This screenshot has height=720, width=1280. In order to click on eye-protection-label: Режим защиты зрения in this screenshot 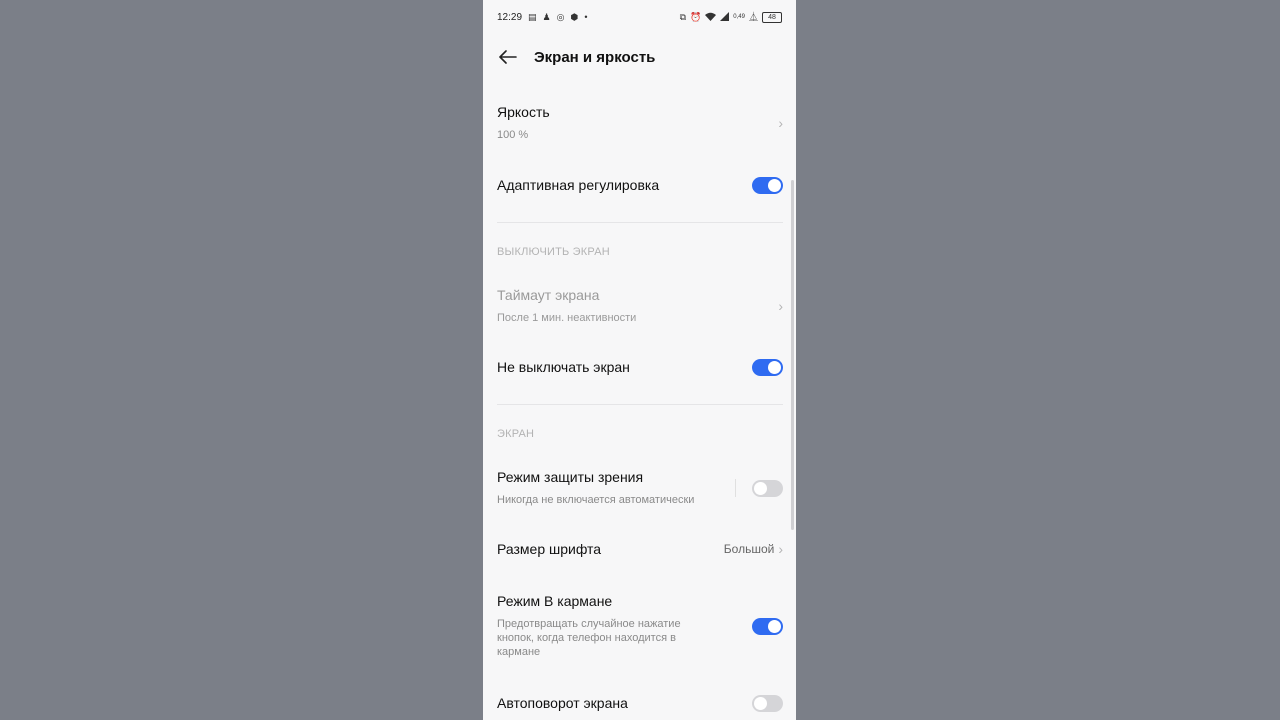, I will do `click(570, 477)`.